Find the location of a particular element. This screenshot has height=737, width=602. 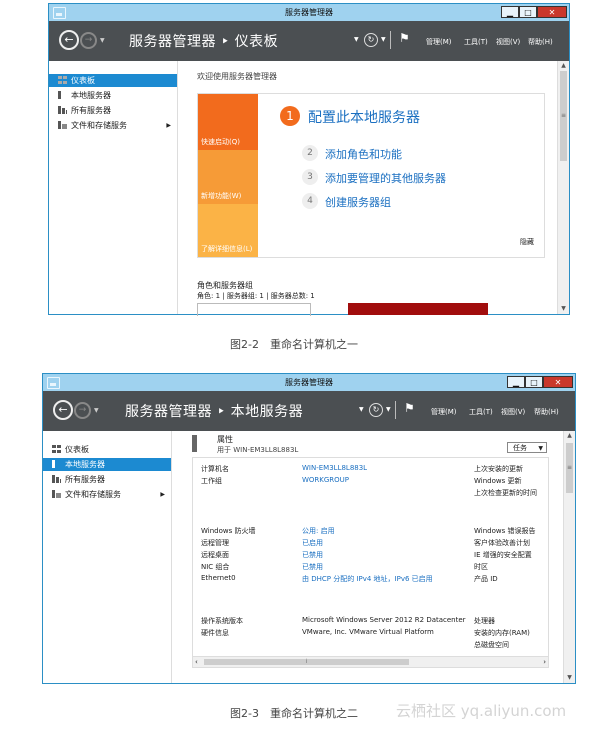

scroll-thumb: ⁞ is located at coordinates (306, 662).